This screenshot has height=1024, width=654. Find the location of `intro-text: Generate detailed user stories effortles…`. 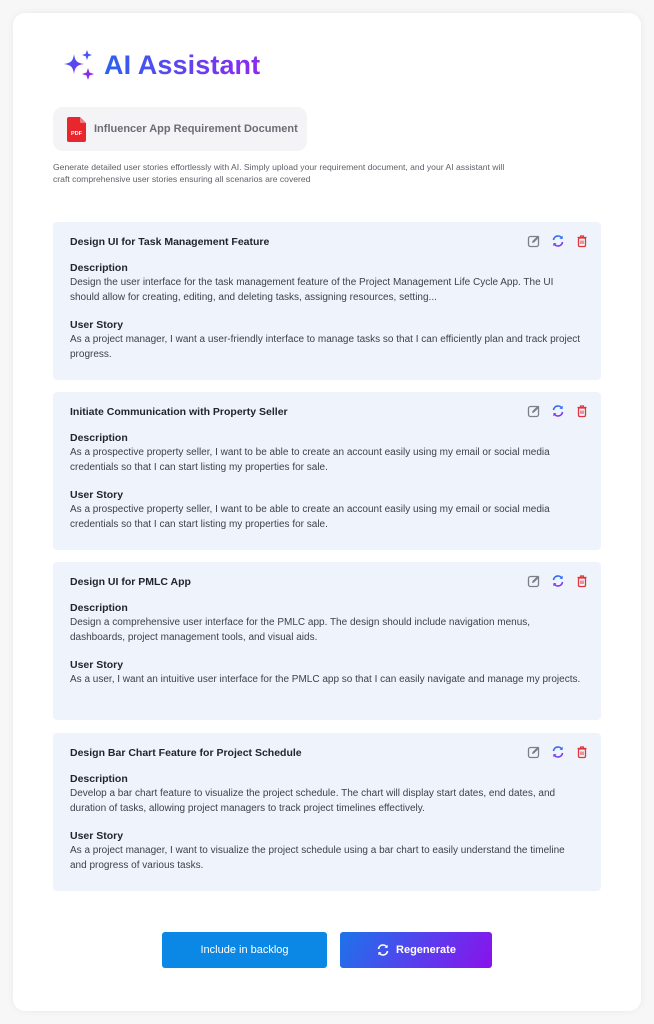

intro-text: Generate detailed user stories effortles… is located at coordinates (279, 173).